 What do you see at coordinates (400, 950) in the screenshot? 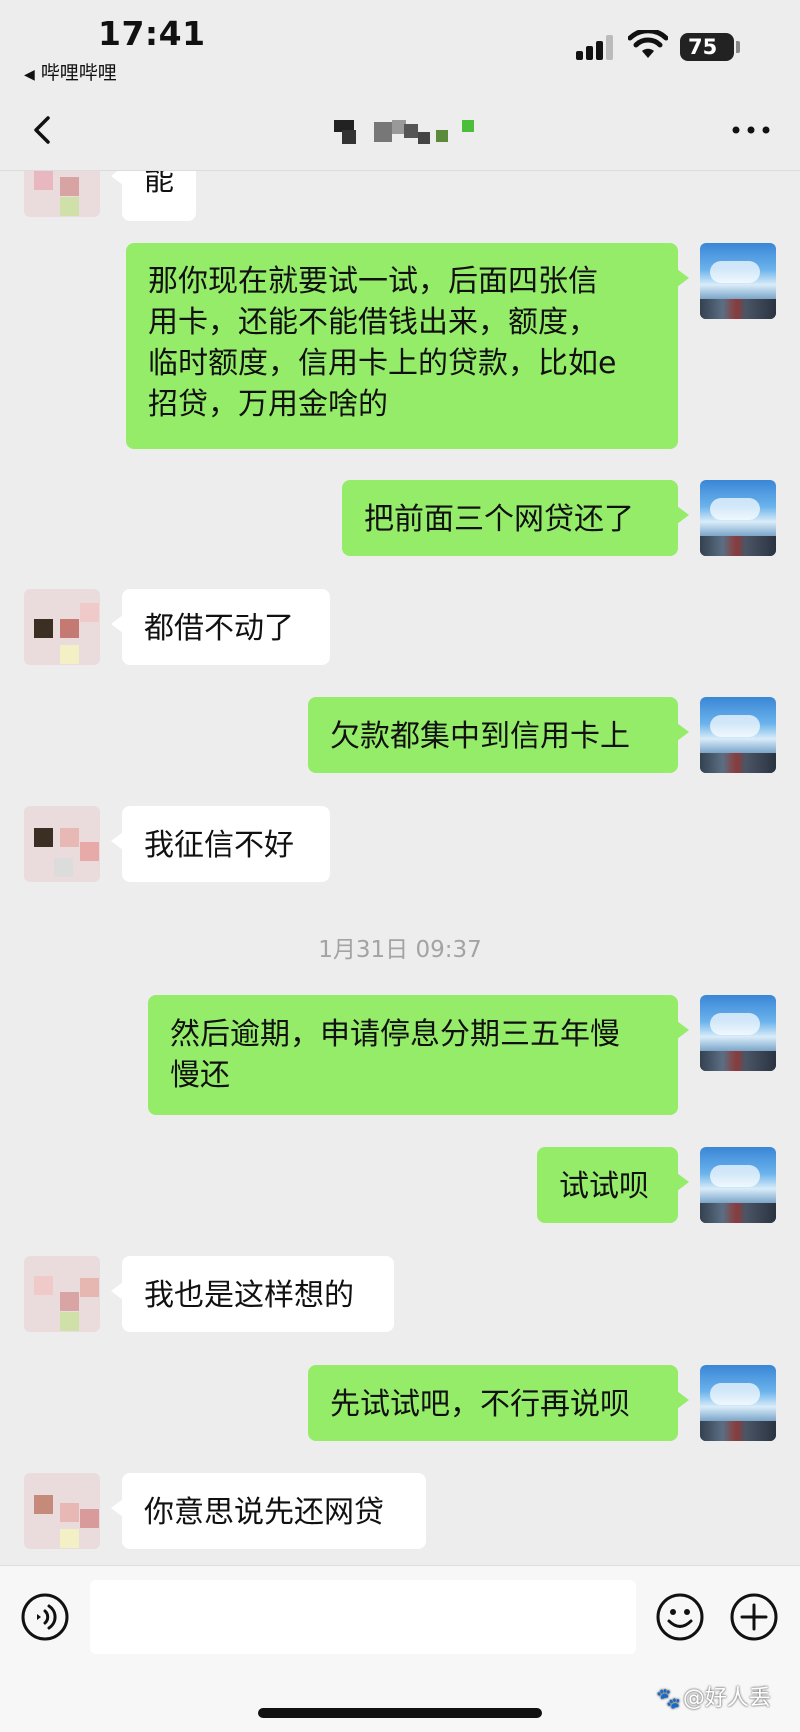
I see `chat-timestamp: 1月31日 09:37` at bounding box center [400, 950].